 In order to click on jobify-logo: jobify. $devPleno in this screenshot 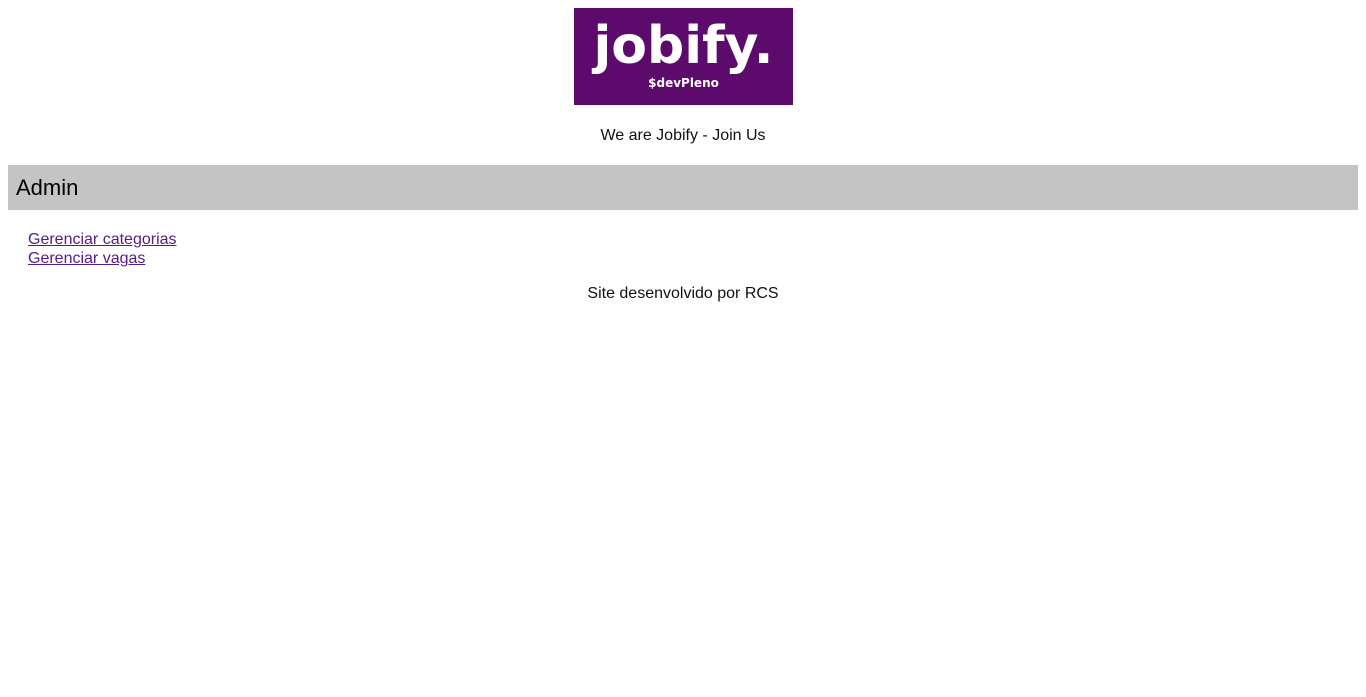, I will do `click(683, 56)`.